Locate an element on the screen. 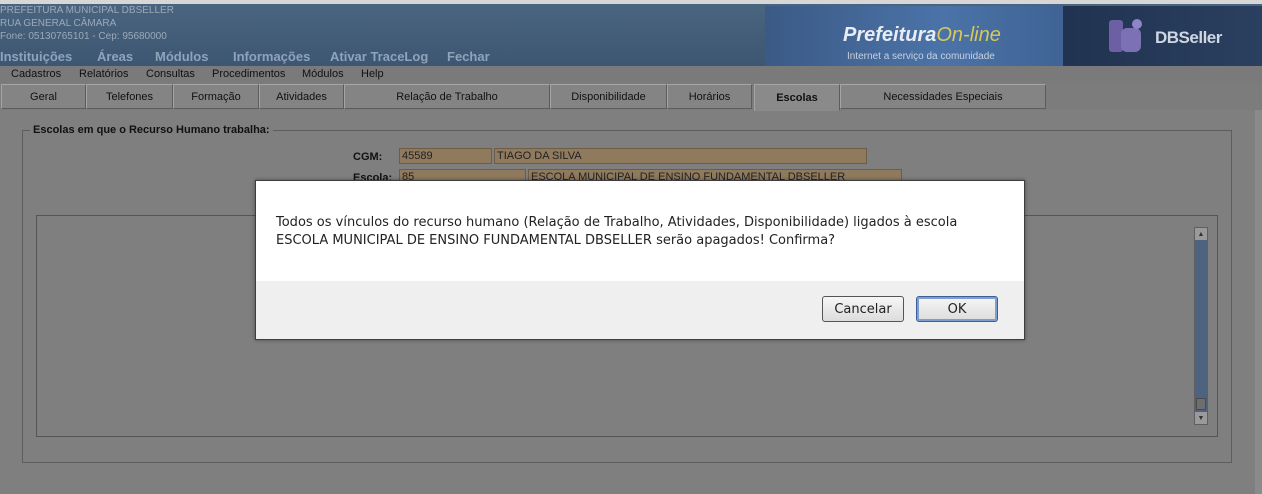 This screenshot has width=1262, height=494. dbseller-logo: DBSeller is located at coordinates (1162, 36).